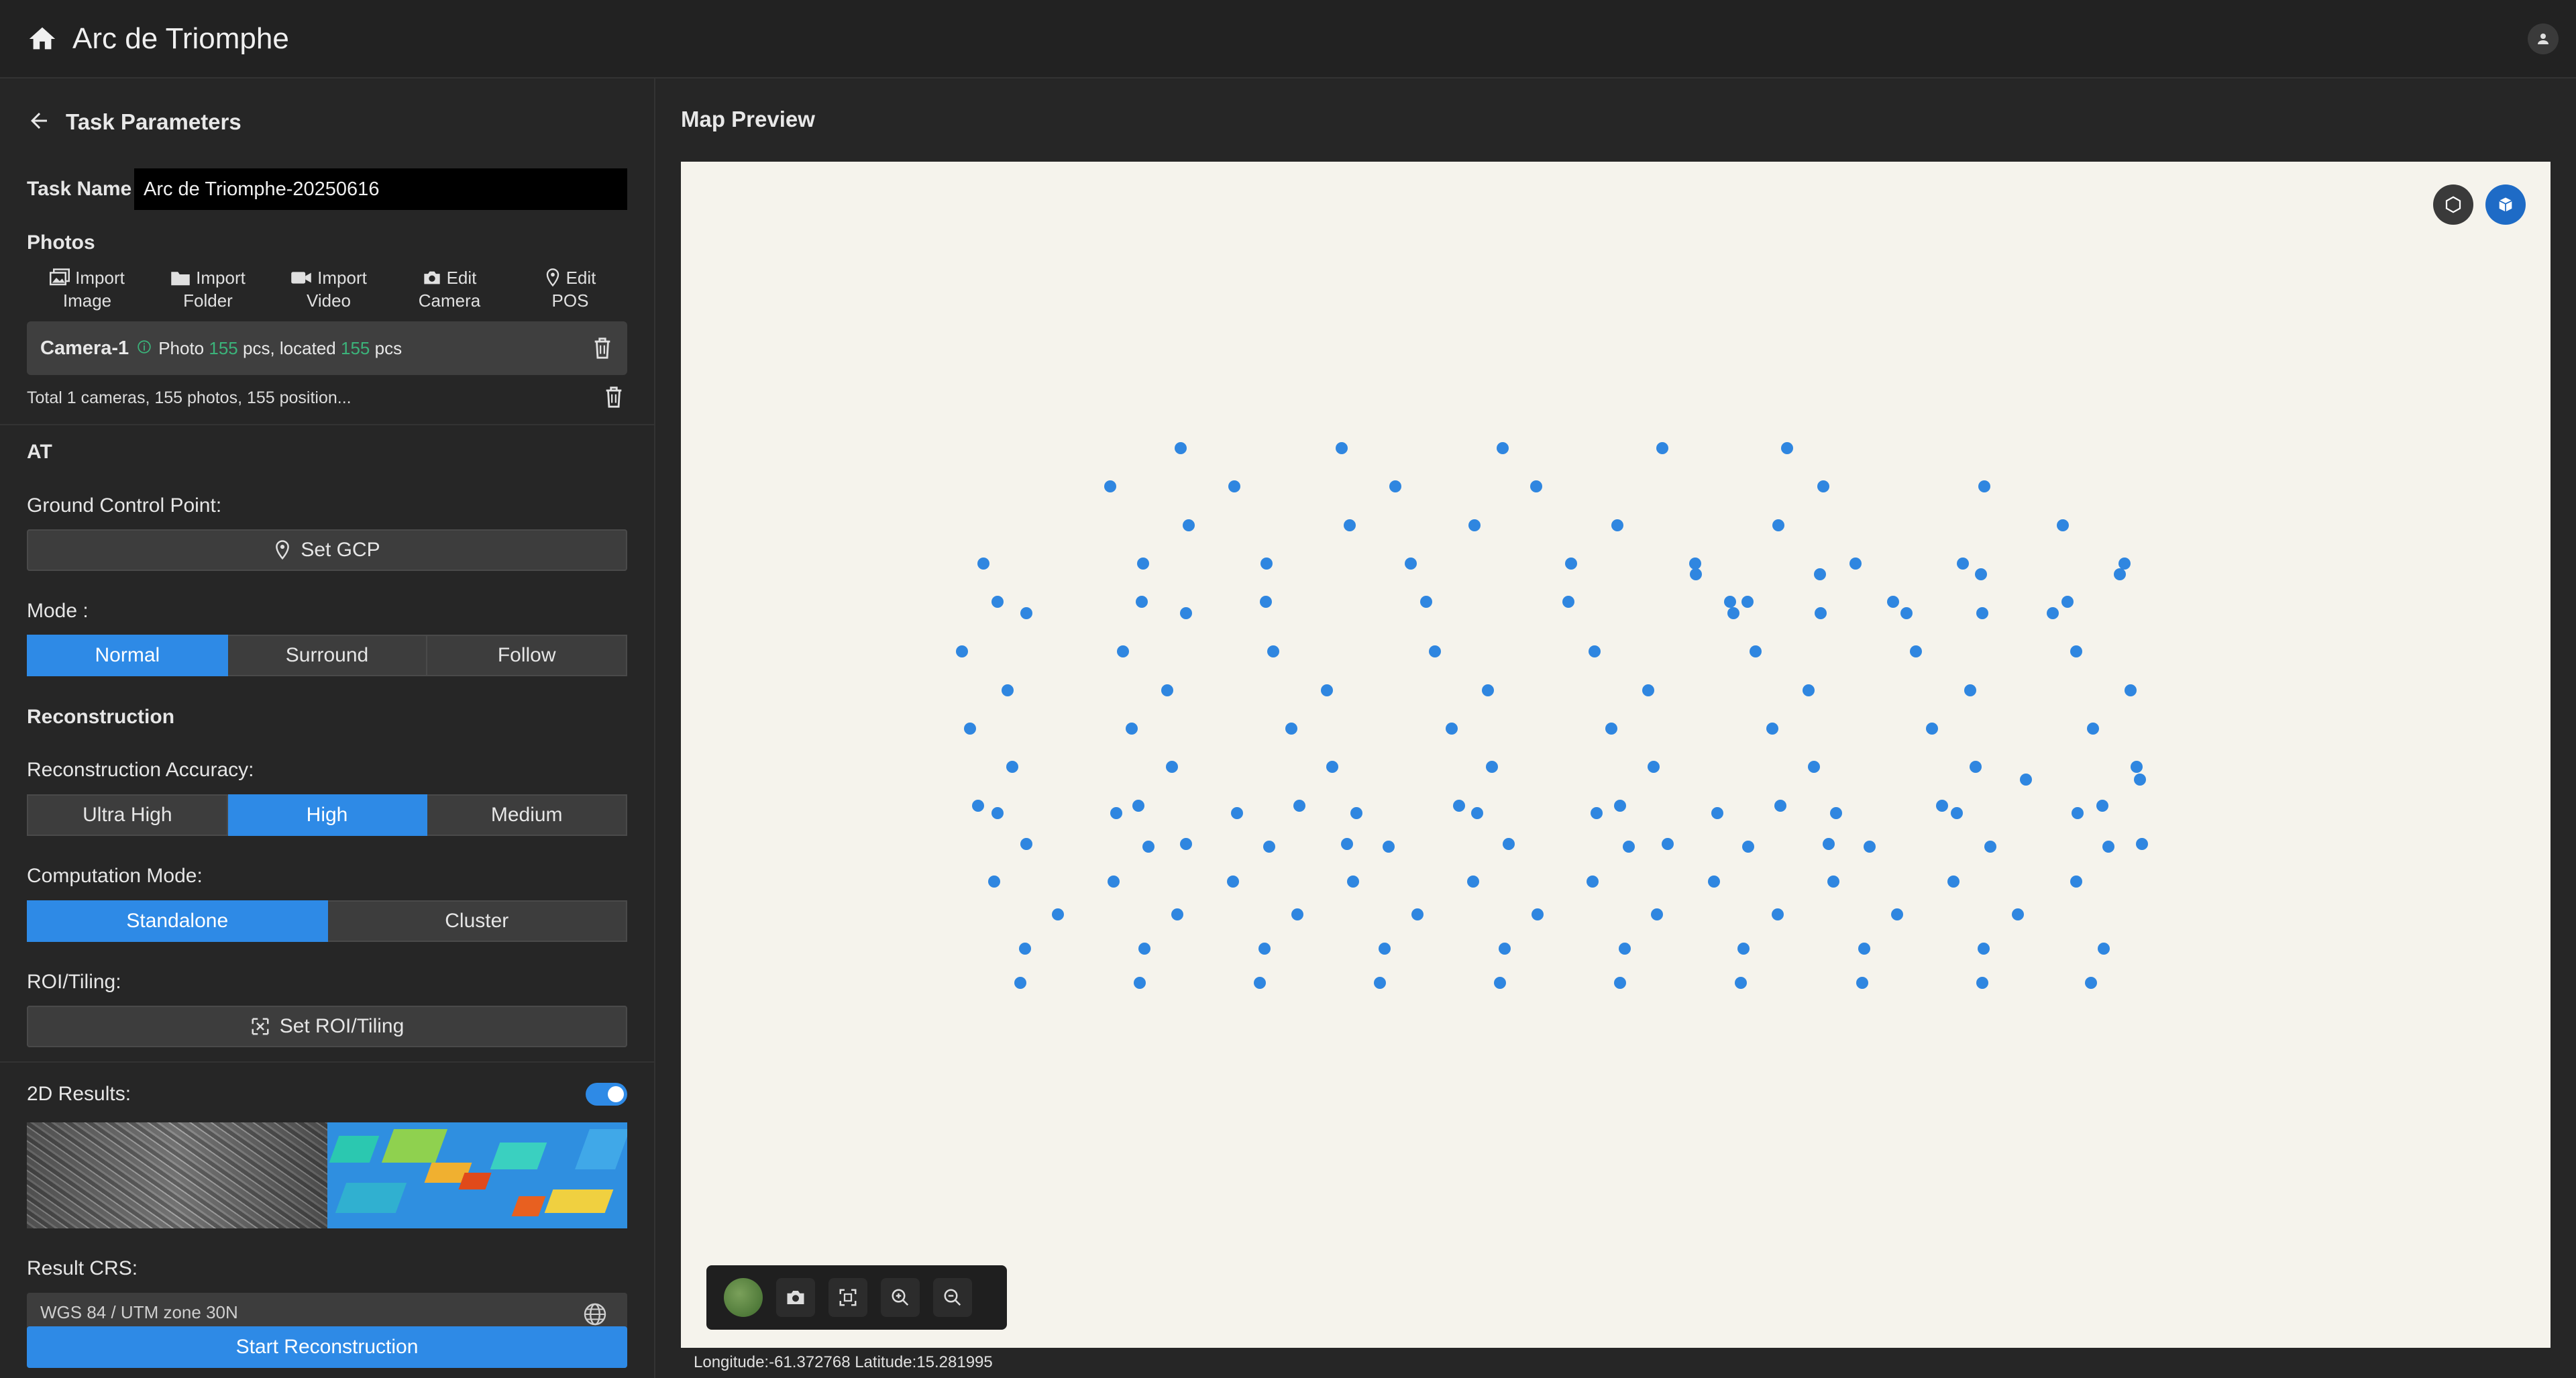 Image resolution: width=2576 pixels, height=1378 pixels. I want to click on accuracy-medium-option: Medium, so click(527, 815).